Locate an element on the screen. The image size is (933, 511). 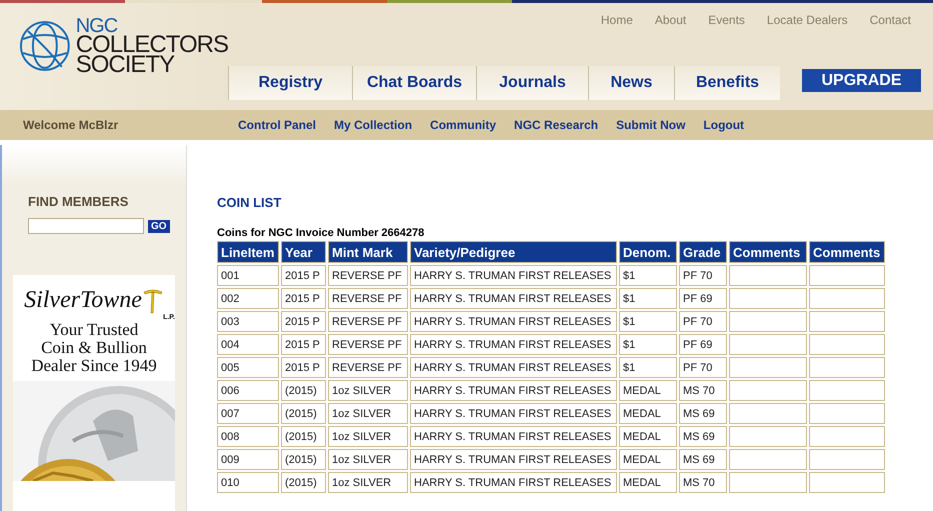
table-cell: 003 is located at coordinates (248, 321).